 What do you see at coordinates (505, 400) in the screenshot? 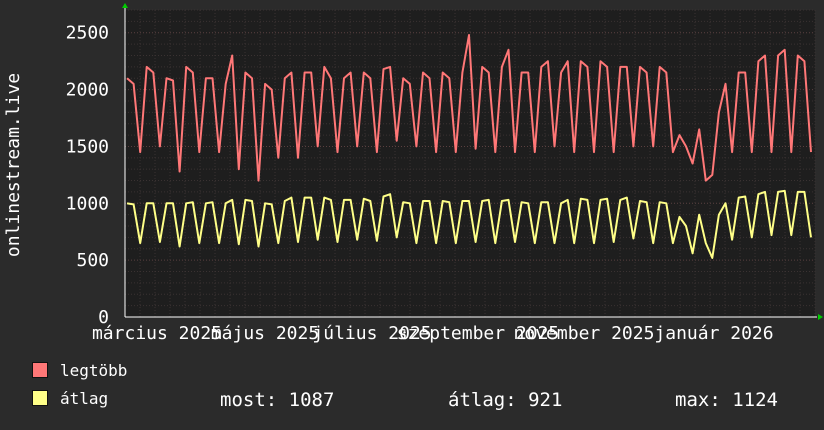
I see `stat-average: átlag: 921` at bounding box center [505, 400].